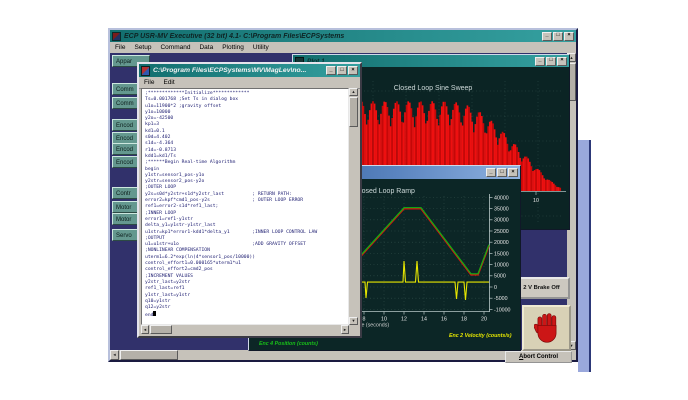 Image resolution: width=688 pixels, height=400 pixels. What do you see at coordinates (353, 329) in the screenshot?
I see `editor-scroll-corner` at bounding box center [353, 329].